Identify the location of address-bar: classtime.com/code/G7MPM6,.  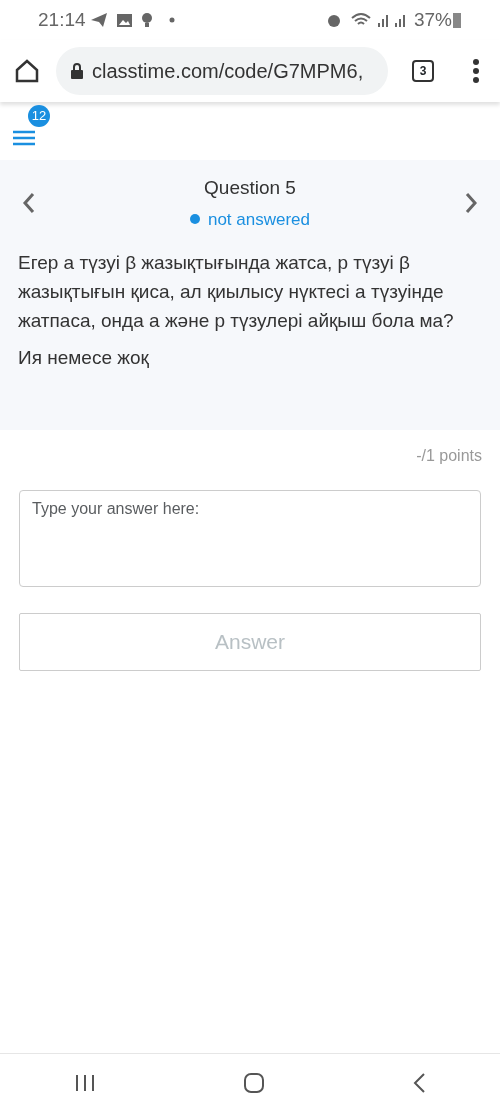
(222, 71).